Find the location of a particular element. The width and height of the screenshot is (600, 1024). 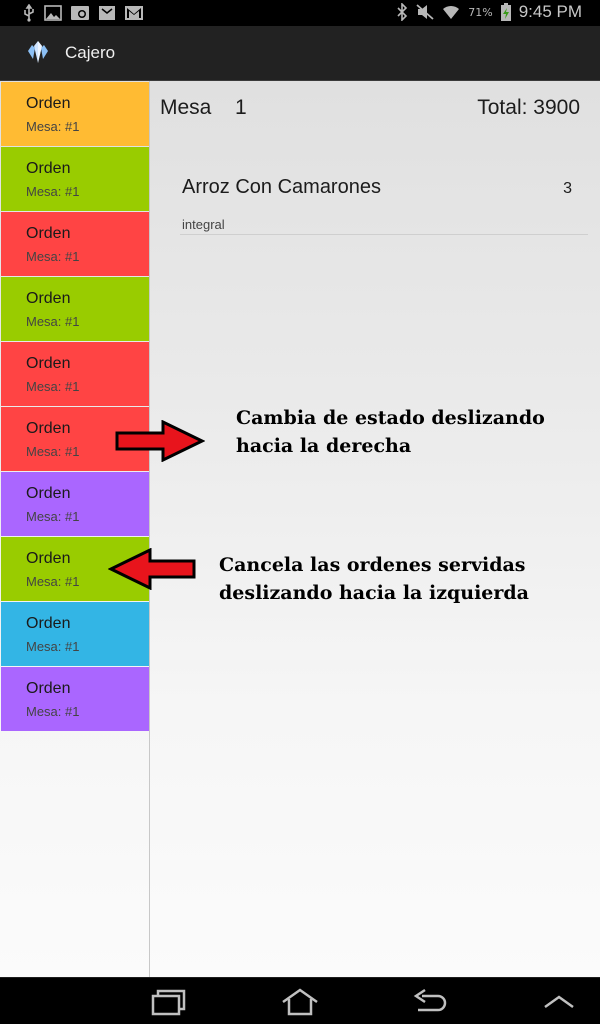

back-icon is located at coordinates (430, 1002).